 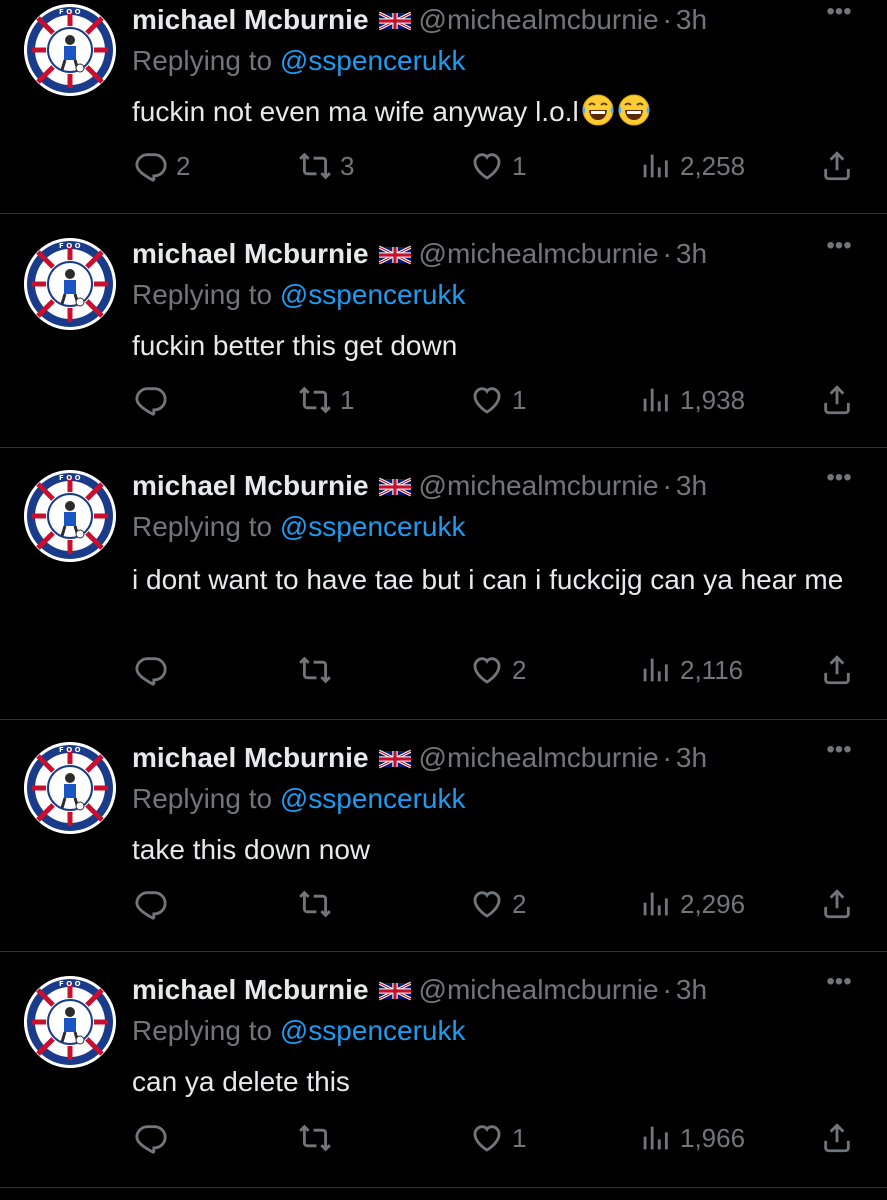 I want to click on views-button: 2,296, so click(x=691, y=904).